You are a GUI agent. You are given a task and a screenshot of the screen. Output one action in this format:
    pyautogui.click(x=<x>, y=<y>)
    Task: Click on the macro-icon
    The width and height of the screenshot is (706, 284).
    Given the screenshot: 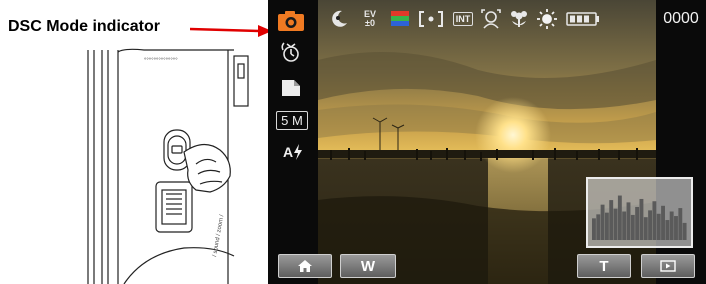 What is the action you would take?
    pyautogui.click(x=519, y=19)
    